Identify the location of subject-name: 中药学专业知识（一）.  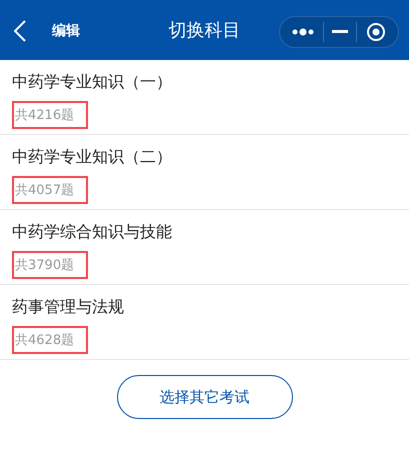
(92, 82).